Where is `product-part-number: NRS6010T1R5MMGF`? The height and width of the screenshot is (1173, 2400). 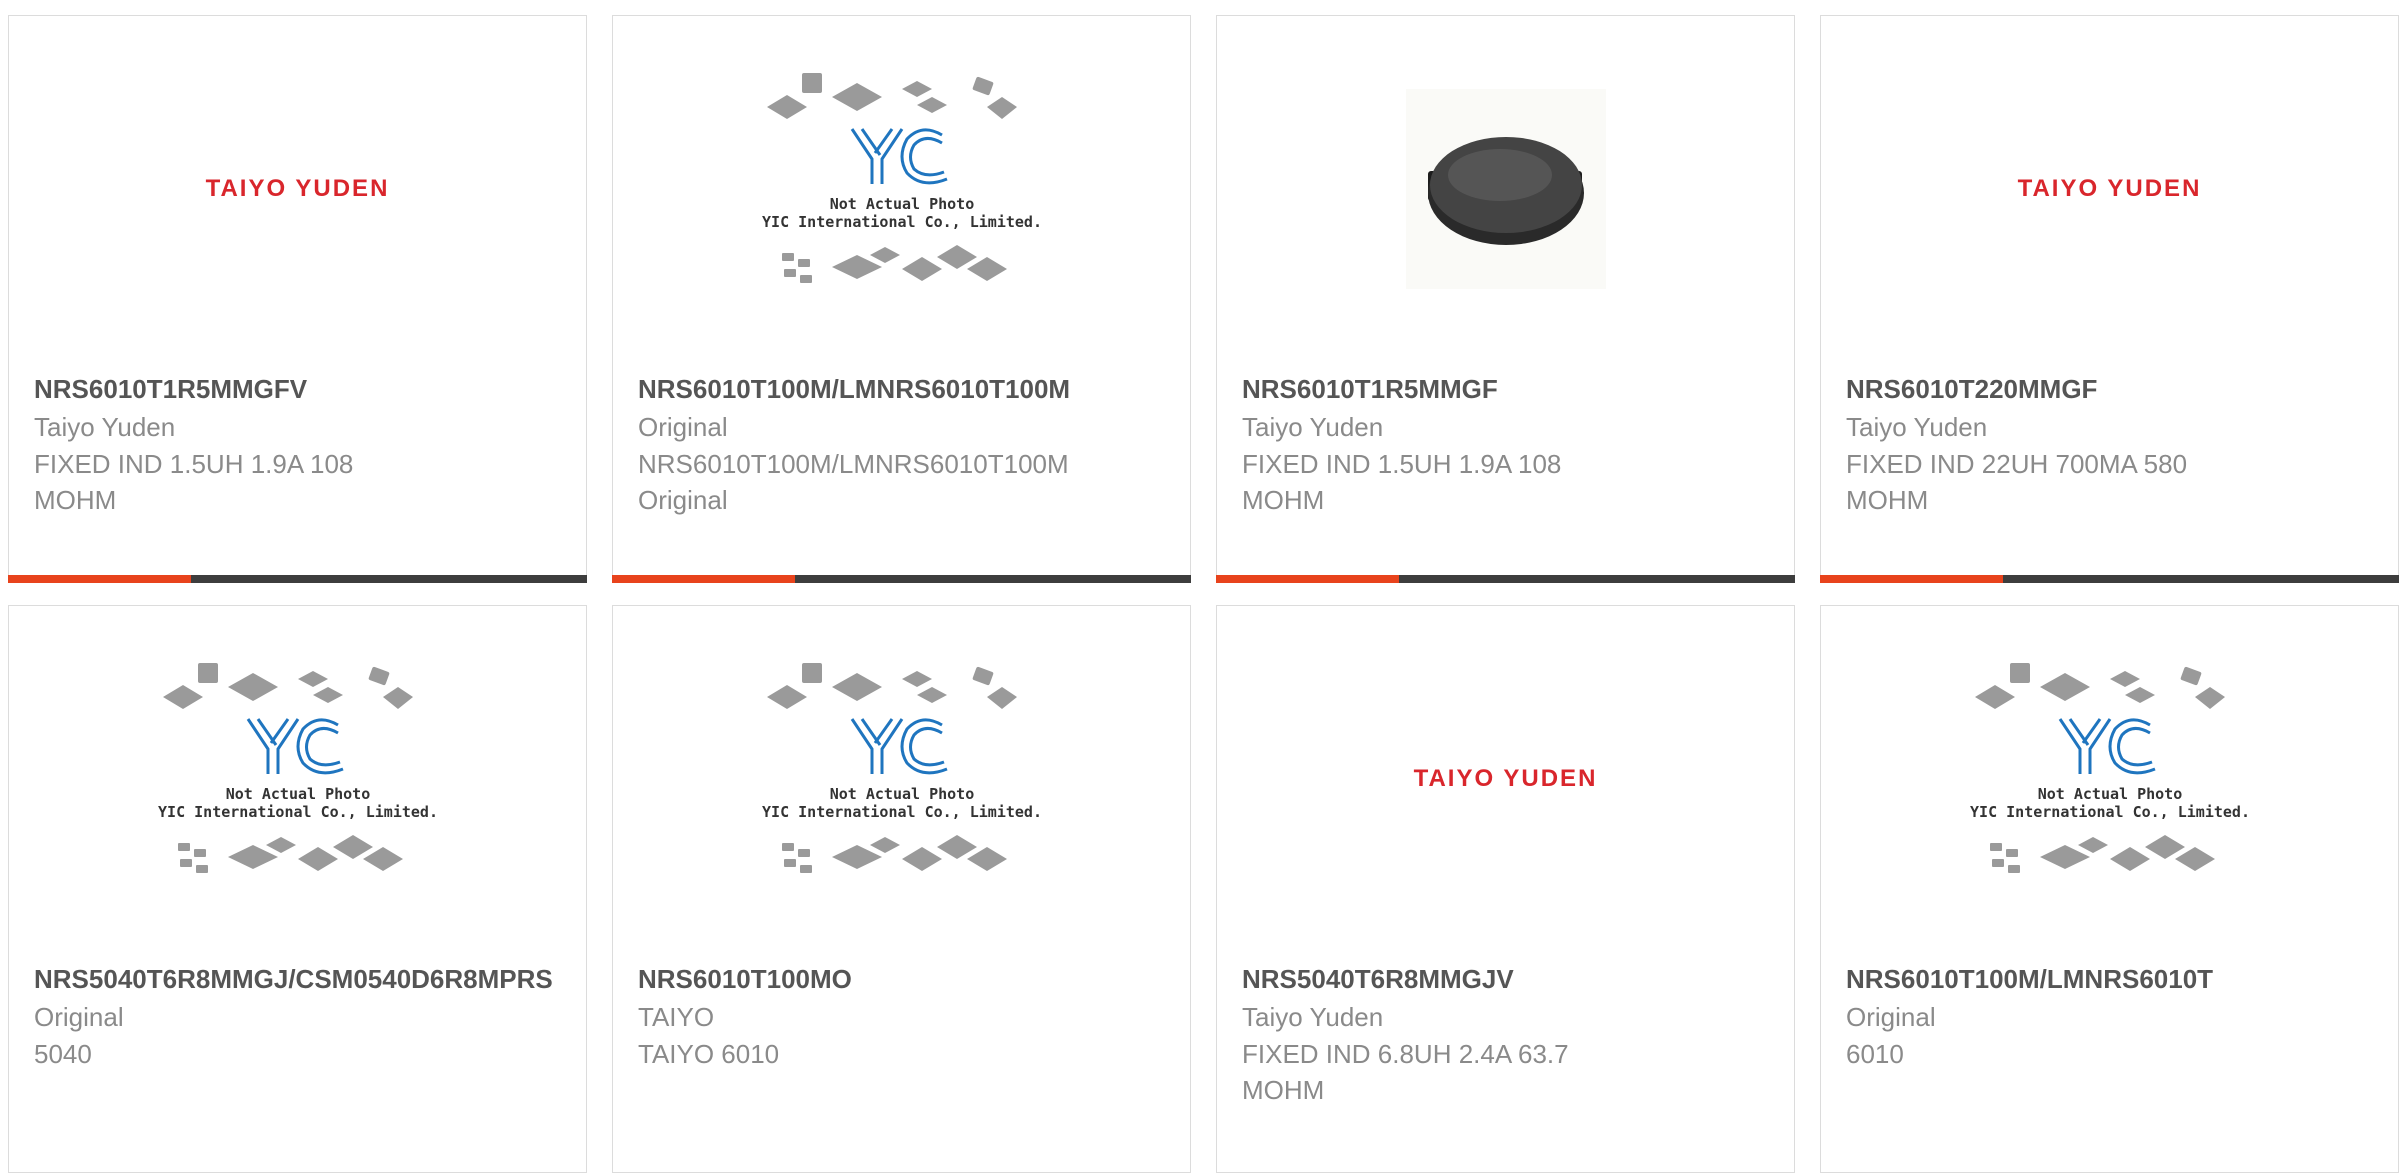 product-part-number: NRS6010T1R5MMGF is located at coordinates (1522, 389).